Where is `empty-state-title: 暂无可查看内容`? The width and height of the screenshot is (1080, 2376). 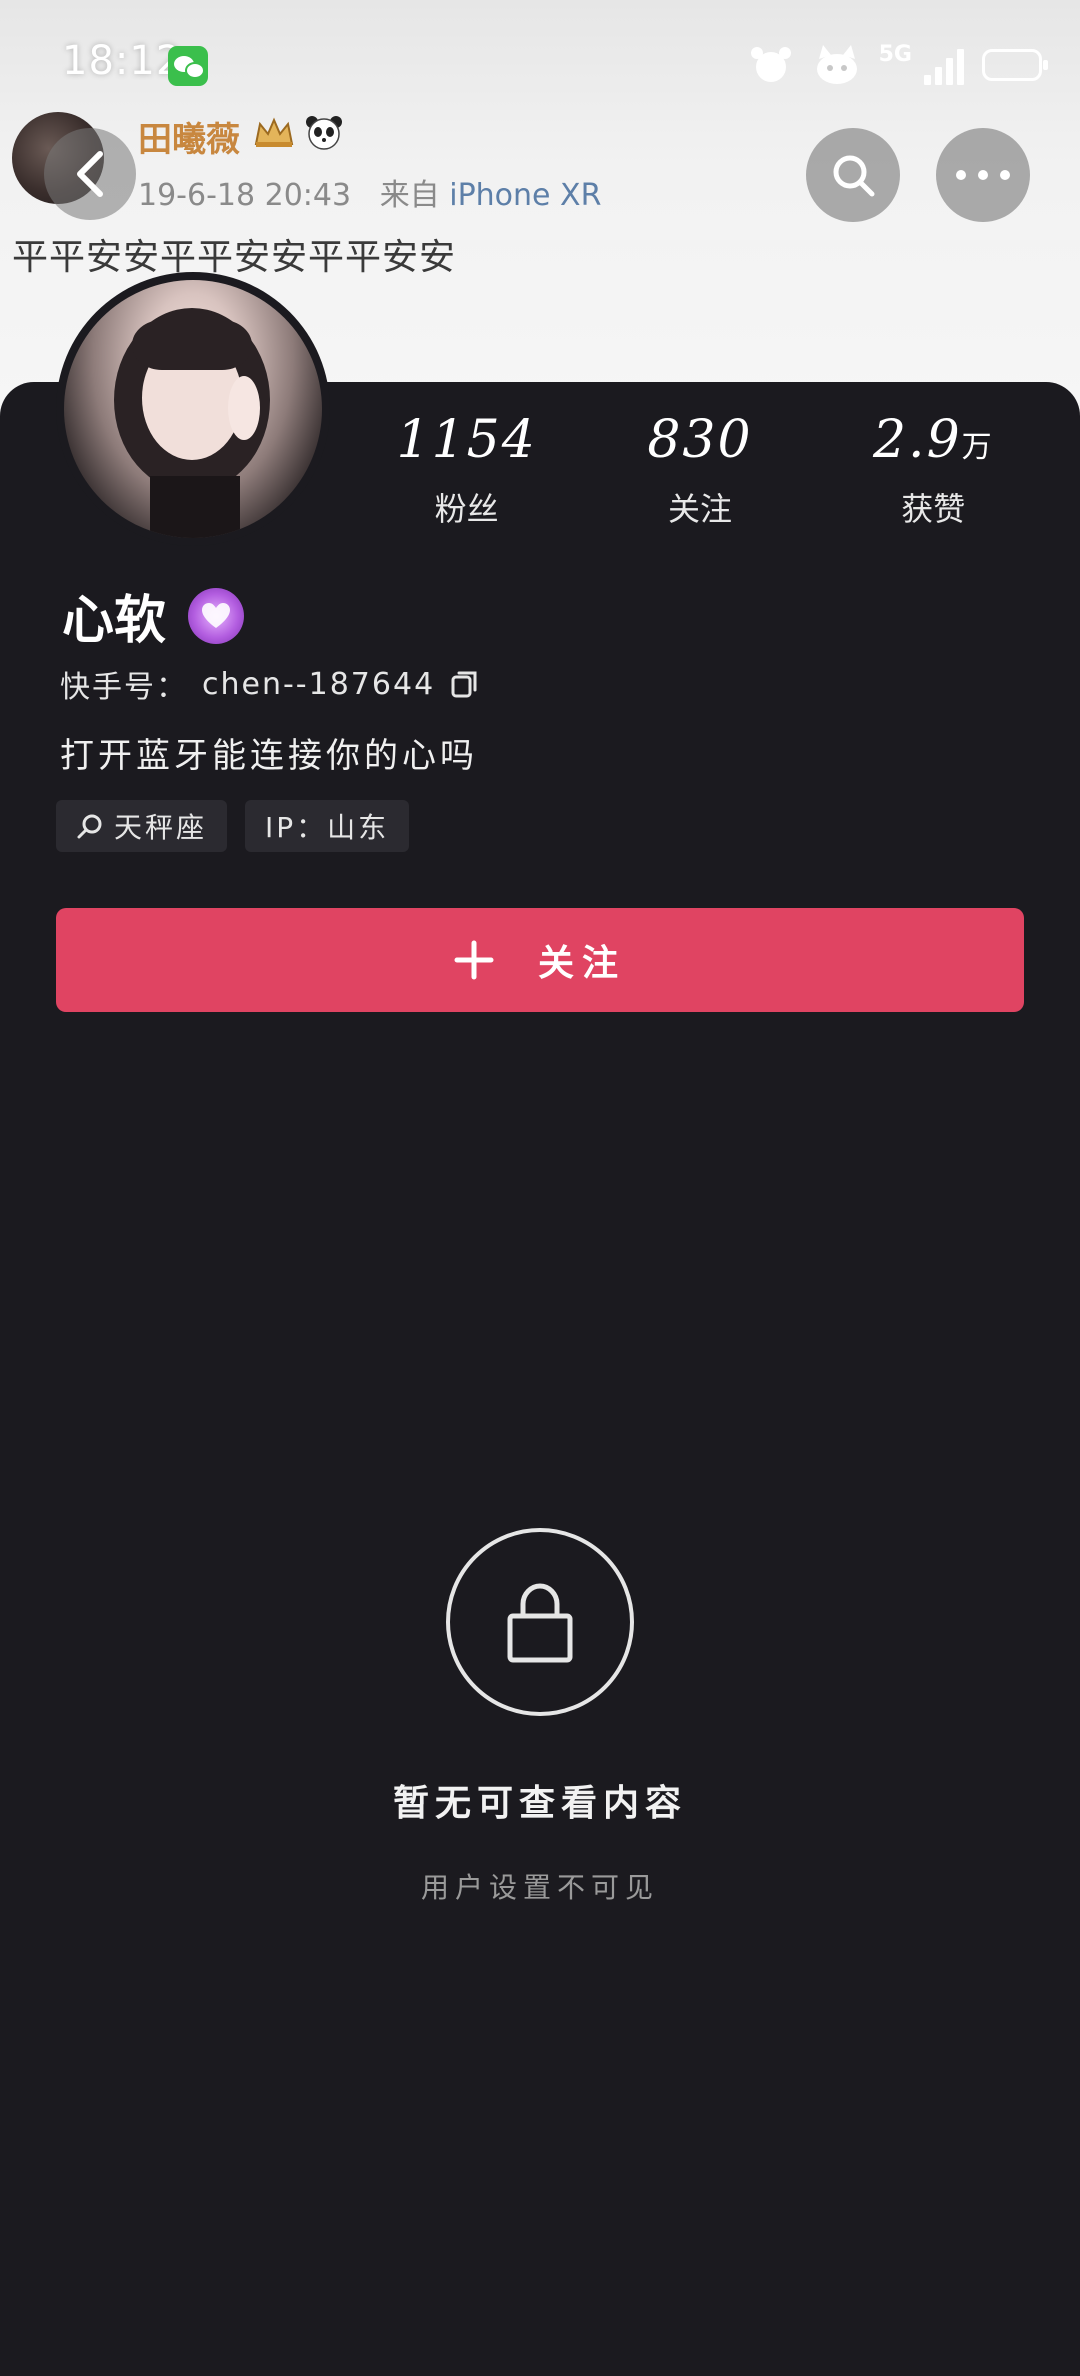
empty-state-title: 暂无可查看内容 is located at coordinates (539, 1803).